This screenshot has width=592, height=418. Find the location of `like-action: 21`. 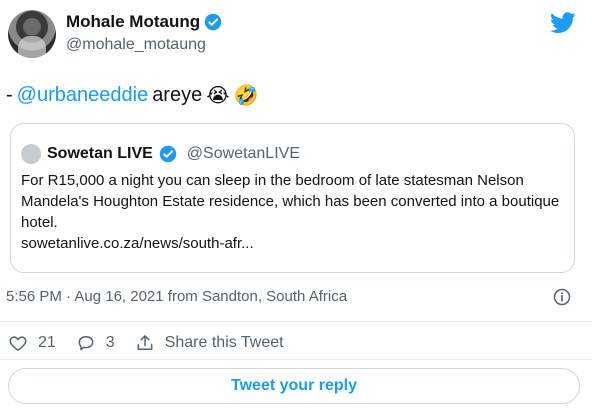

like-action: 21 is located at coordinates (32, 343).